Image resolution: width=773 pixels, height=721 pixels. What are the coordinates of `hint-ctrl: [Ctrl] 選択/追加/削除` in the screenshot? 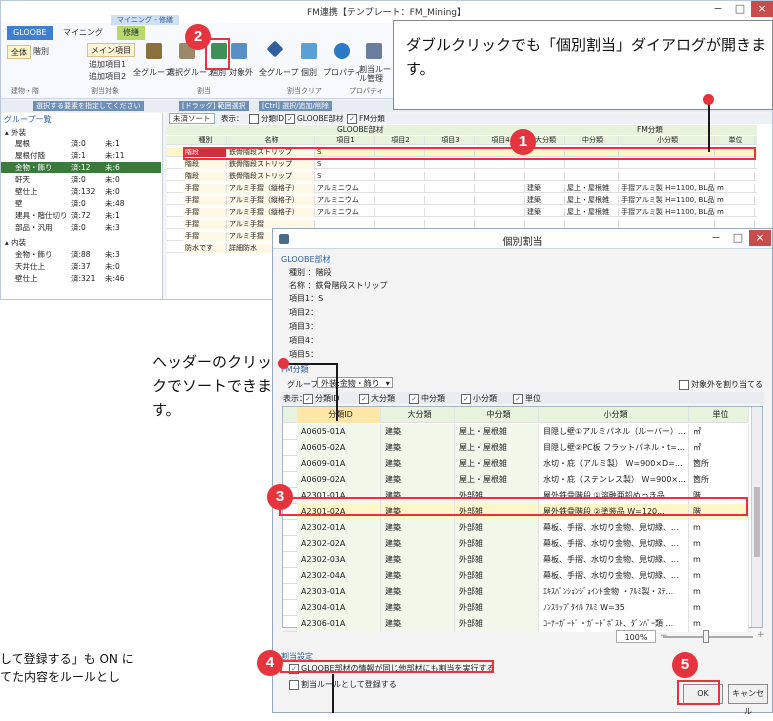 It's located at (295, 106).